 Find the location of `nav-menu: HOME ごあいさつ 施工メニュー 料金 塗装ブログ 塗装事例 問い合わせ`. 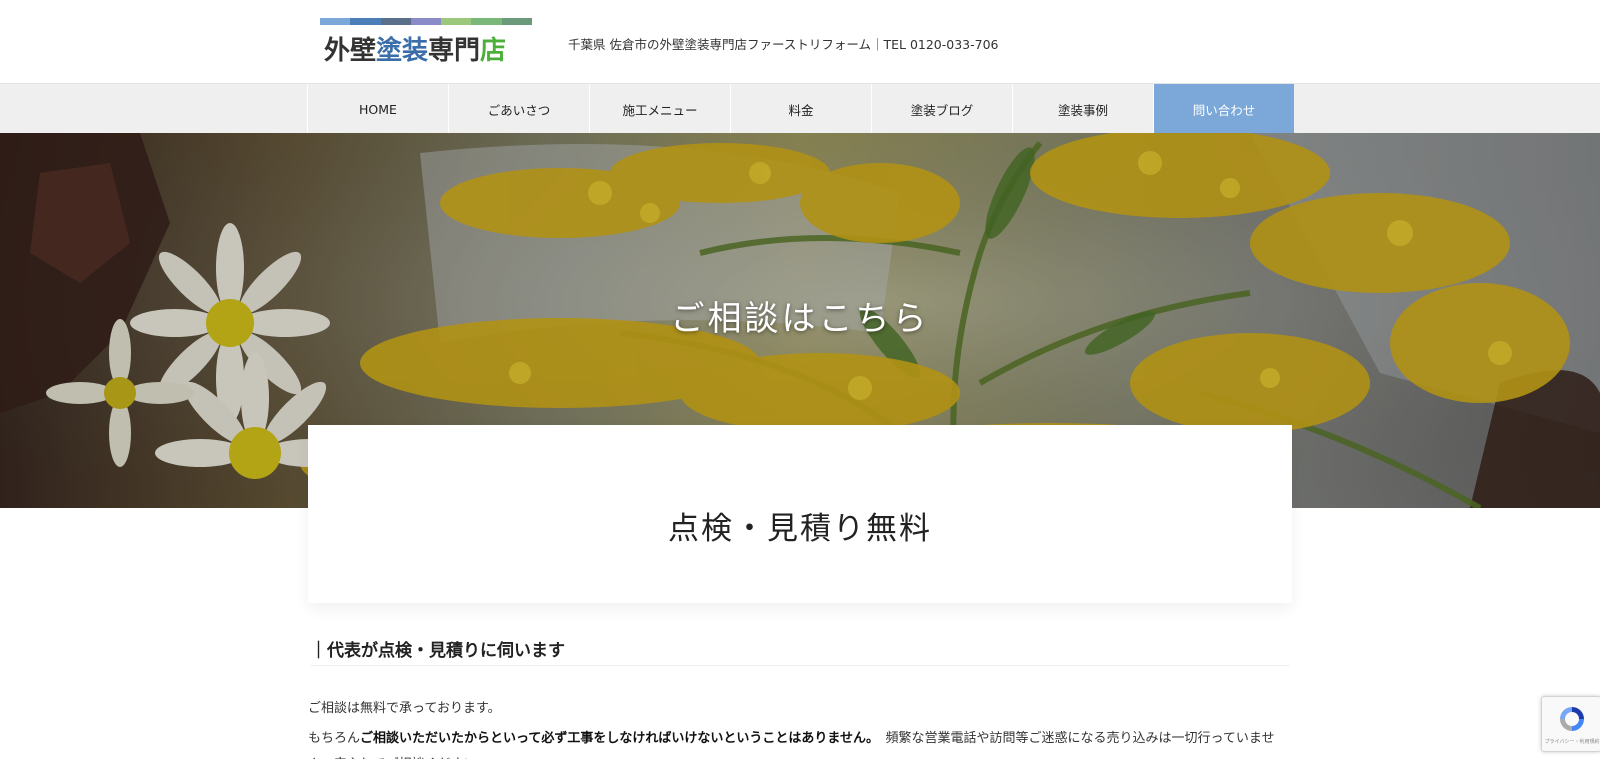

nav-menu: HOME ごあいさつ 施工メニュー 料金 塗装ブログ 塗装事例 問い合わせ is located at coordinates (800, 109).